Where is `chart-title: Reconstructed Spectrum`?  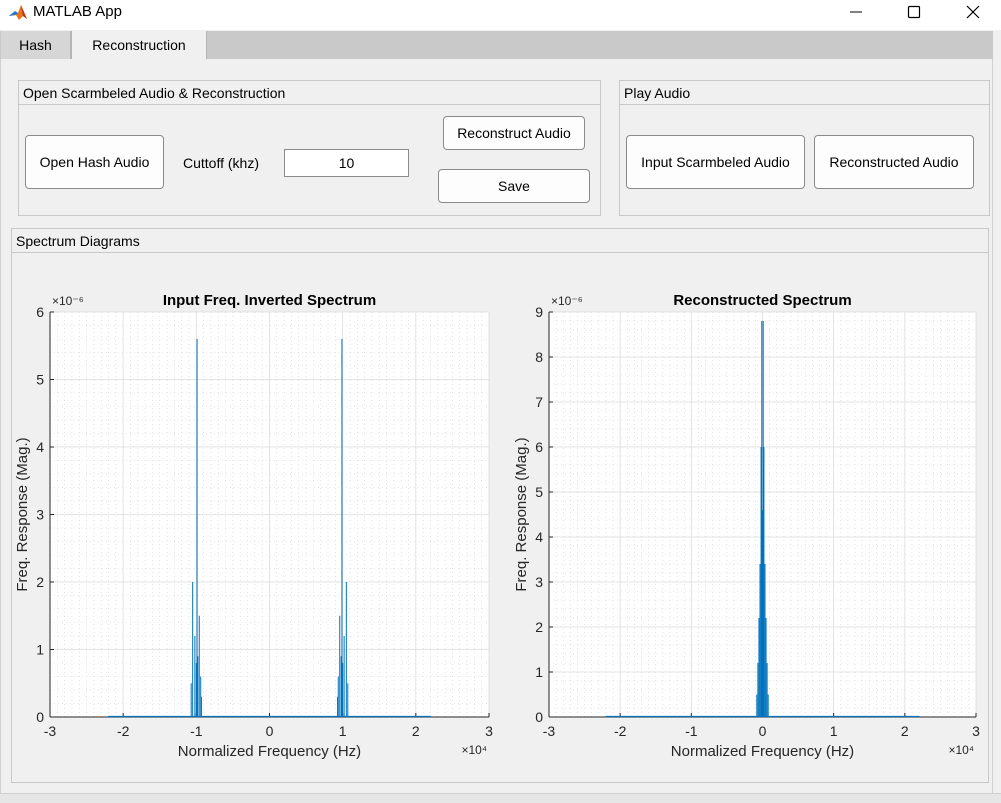 chart-title: Reconstructed Spectrum is located at coordinates (762, 300).